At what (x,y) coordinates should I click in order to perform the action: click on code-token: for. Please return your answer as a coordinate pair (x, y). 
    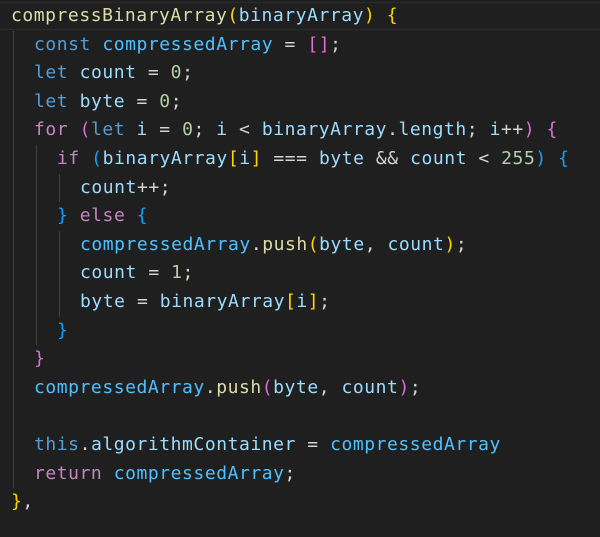
    Looking at the image, I should click on (51, 130).